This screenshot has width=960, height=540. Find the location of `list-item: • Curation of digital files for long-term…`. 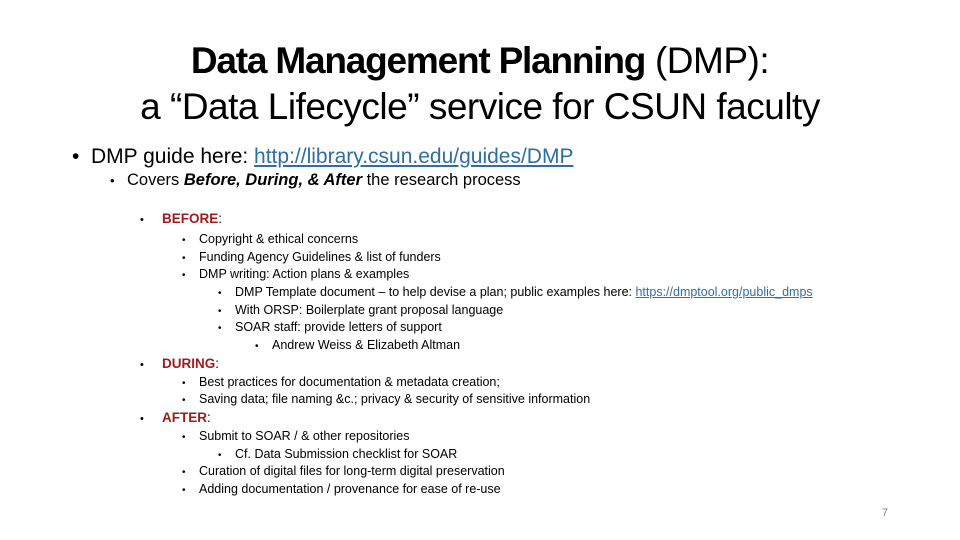

list-item: • Curation of digital files for long-term… is located at coordinates (343, 471).